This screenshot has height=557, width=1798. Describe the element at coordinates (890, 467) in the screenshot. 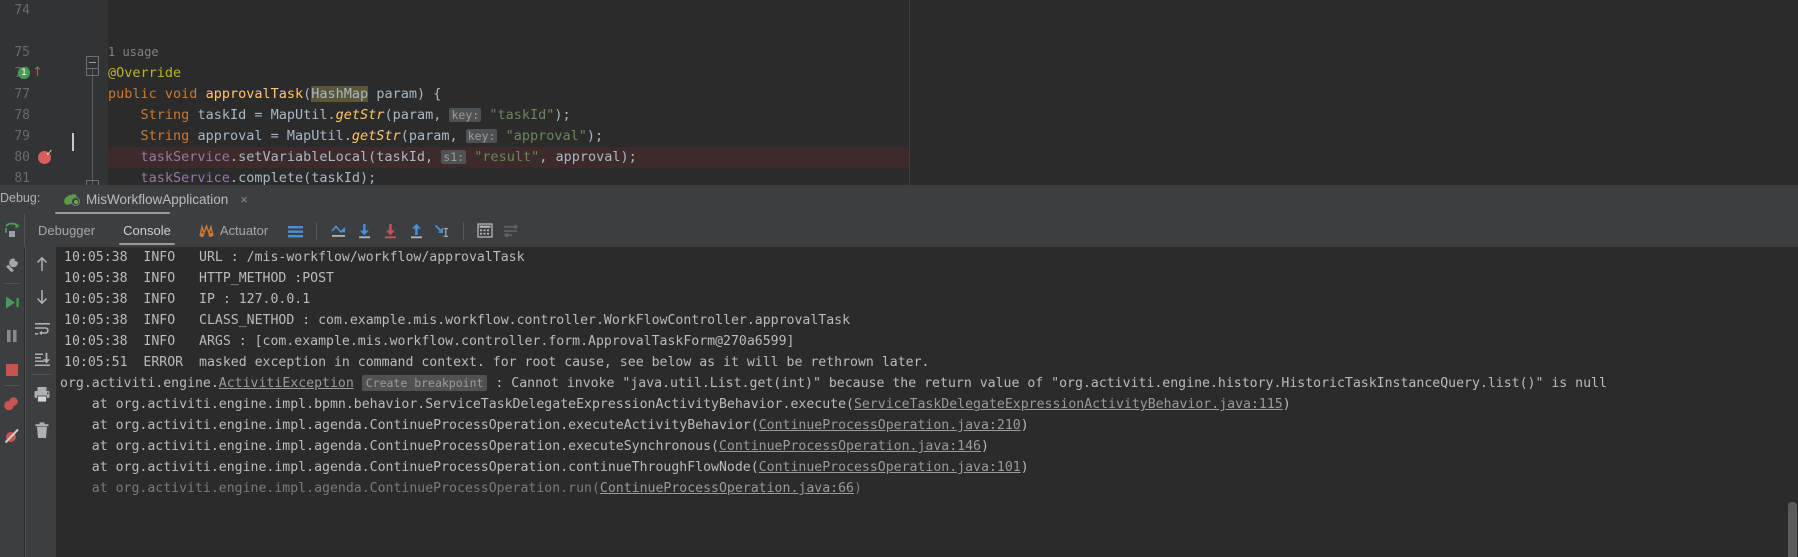

I see `stack-frame-link: ContinueProcessOperation.java:101` at that location.